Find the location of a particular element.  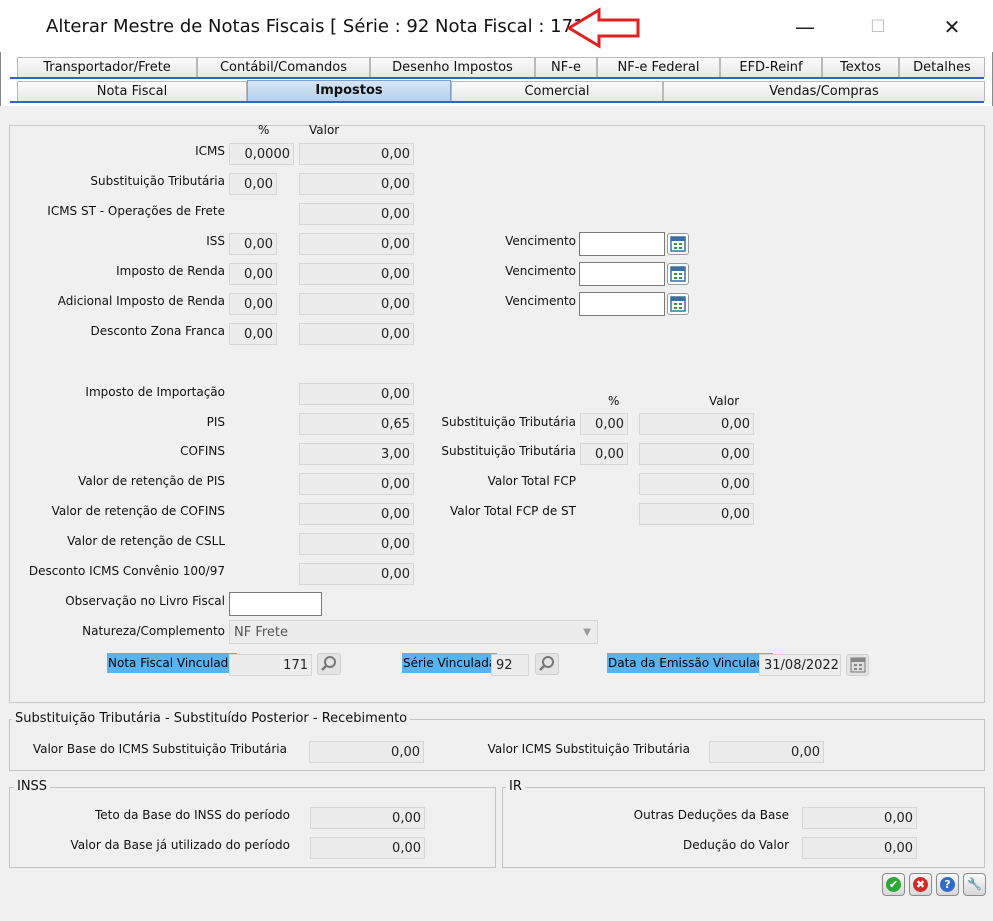

nf-vinculada-field: 171 is located at coordinates (270, 665).